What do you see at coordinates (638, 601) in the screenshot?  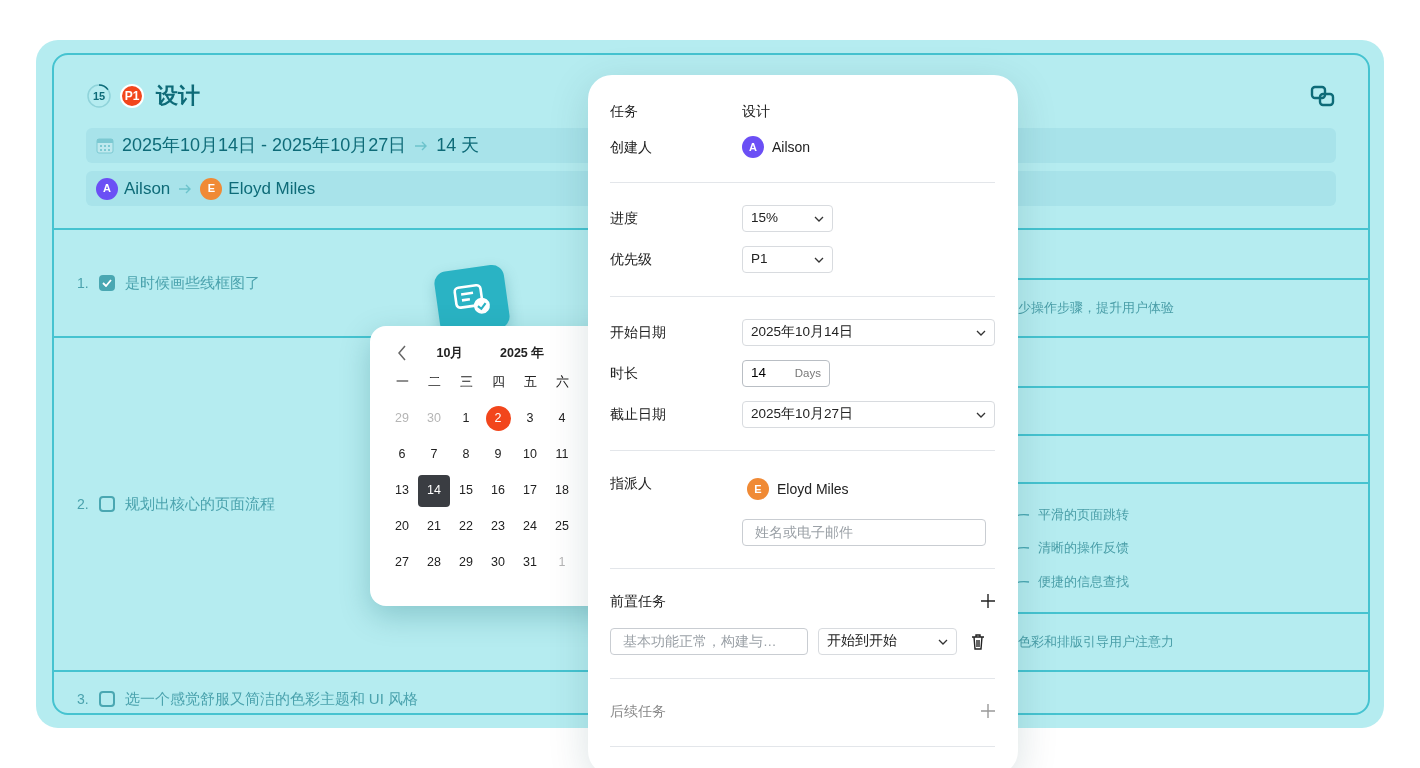 I see `section-label: 前置任务` at bounding box center [638, 601].